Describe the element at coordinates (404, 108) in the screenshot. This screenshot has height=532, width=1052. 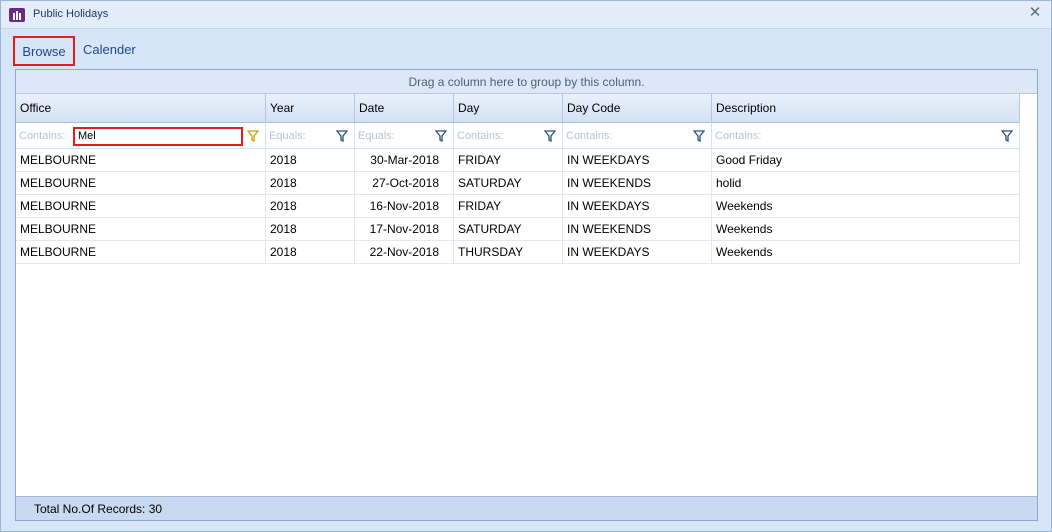
I see `column-header-date: Date` at that location.